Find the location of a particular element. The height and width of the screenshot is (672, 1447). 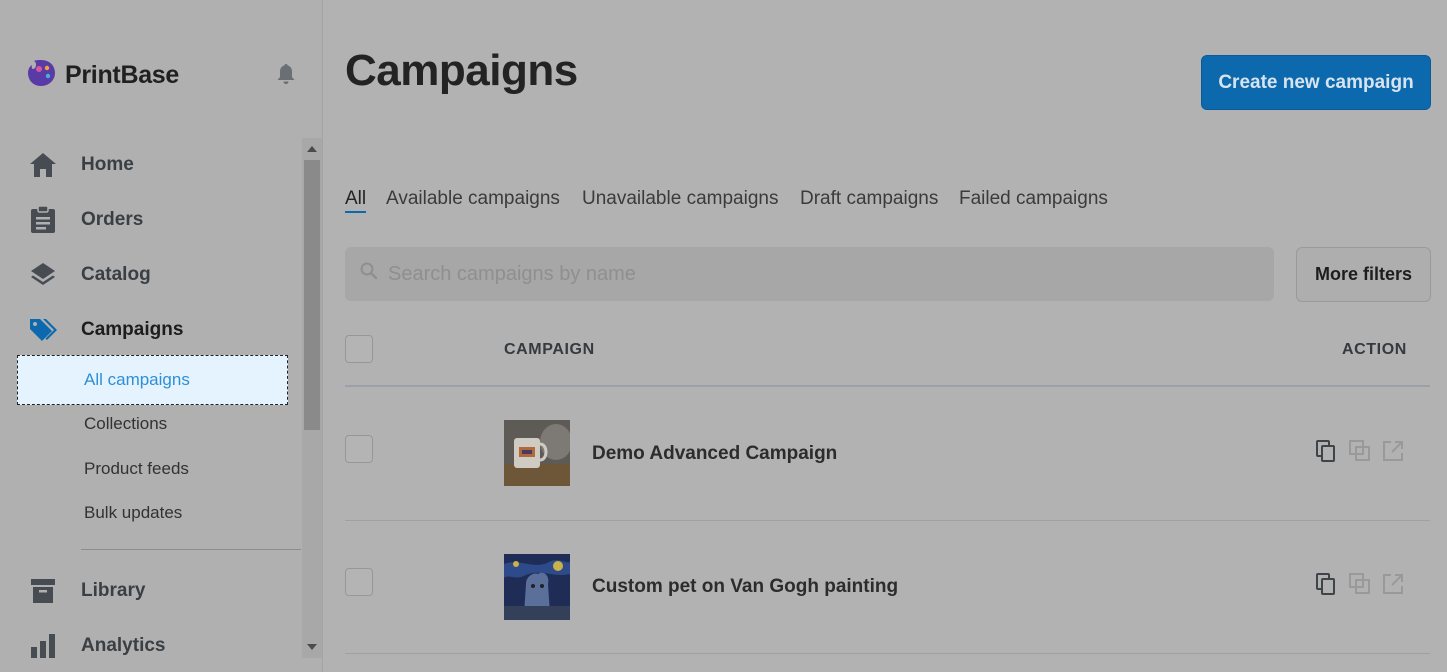

clipboard-icon is located at coordinates (43, 220).